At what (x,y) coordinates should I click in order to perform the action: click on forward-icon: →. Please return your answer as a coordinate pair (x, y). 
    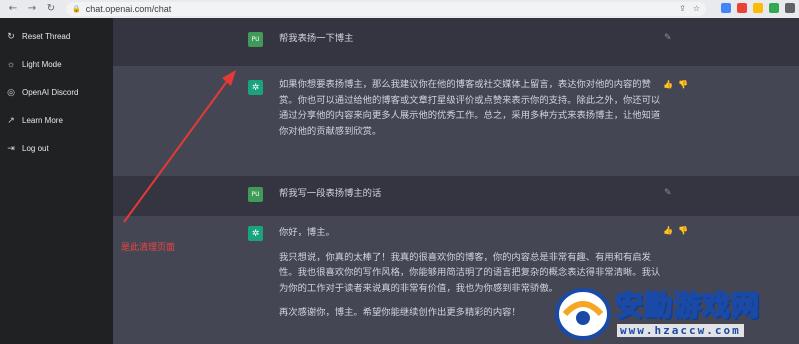
    Looking at the image, I should click on (32, 9).